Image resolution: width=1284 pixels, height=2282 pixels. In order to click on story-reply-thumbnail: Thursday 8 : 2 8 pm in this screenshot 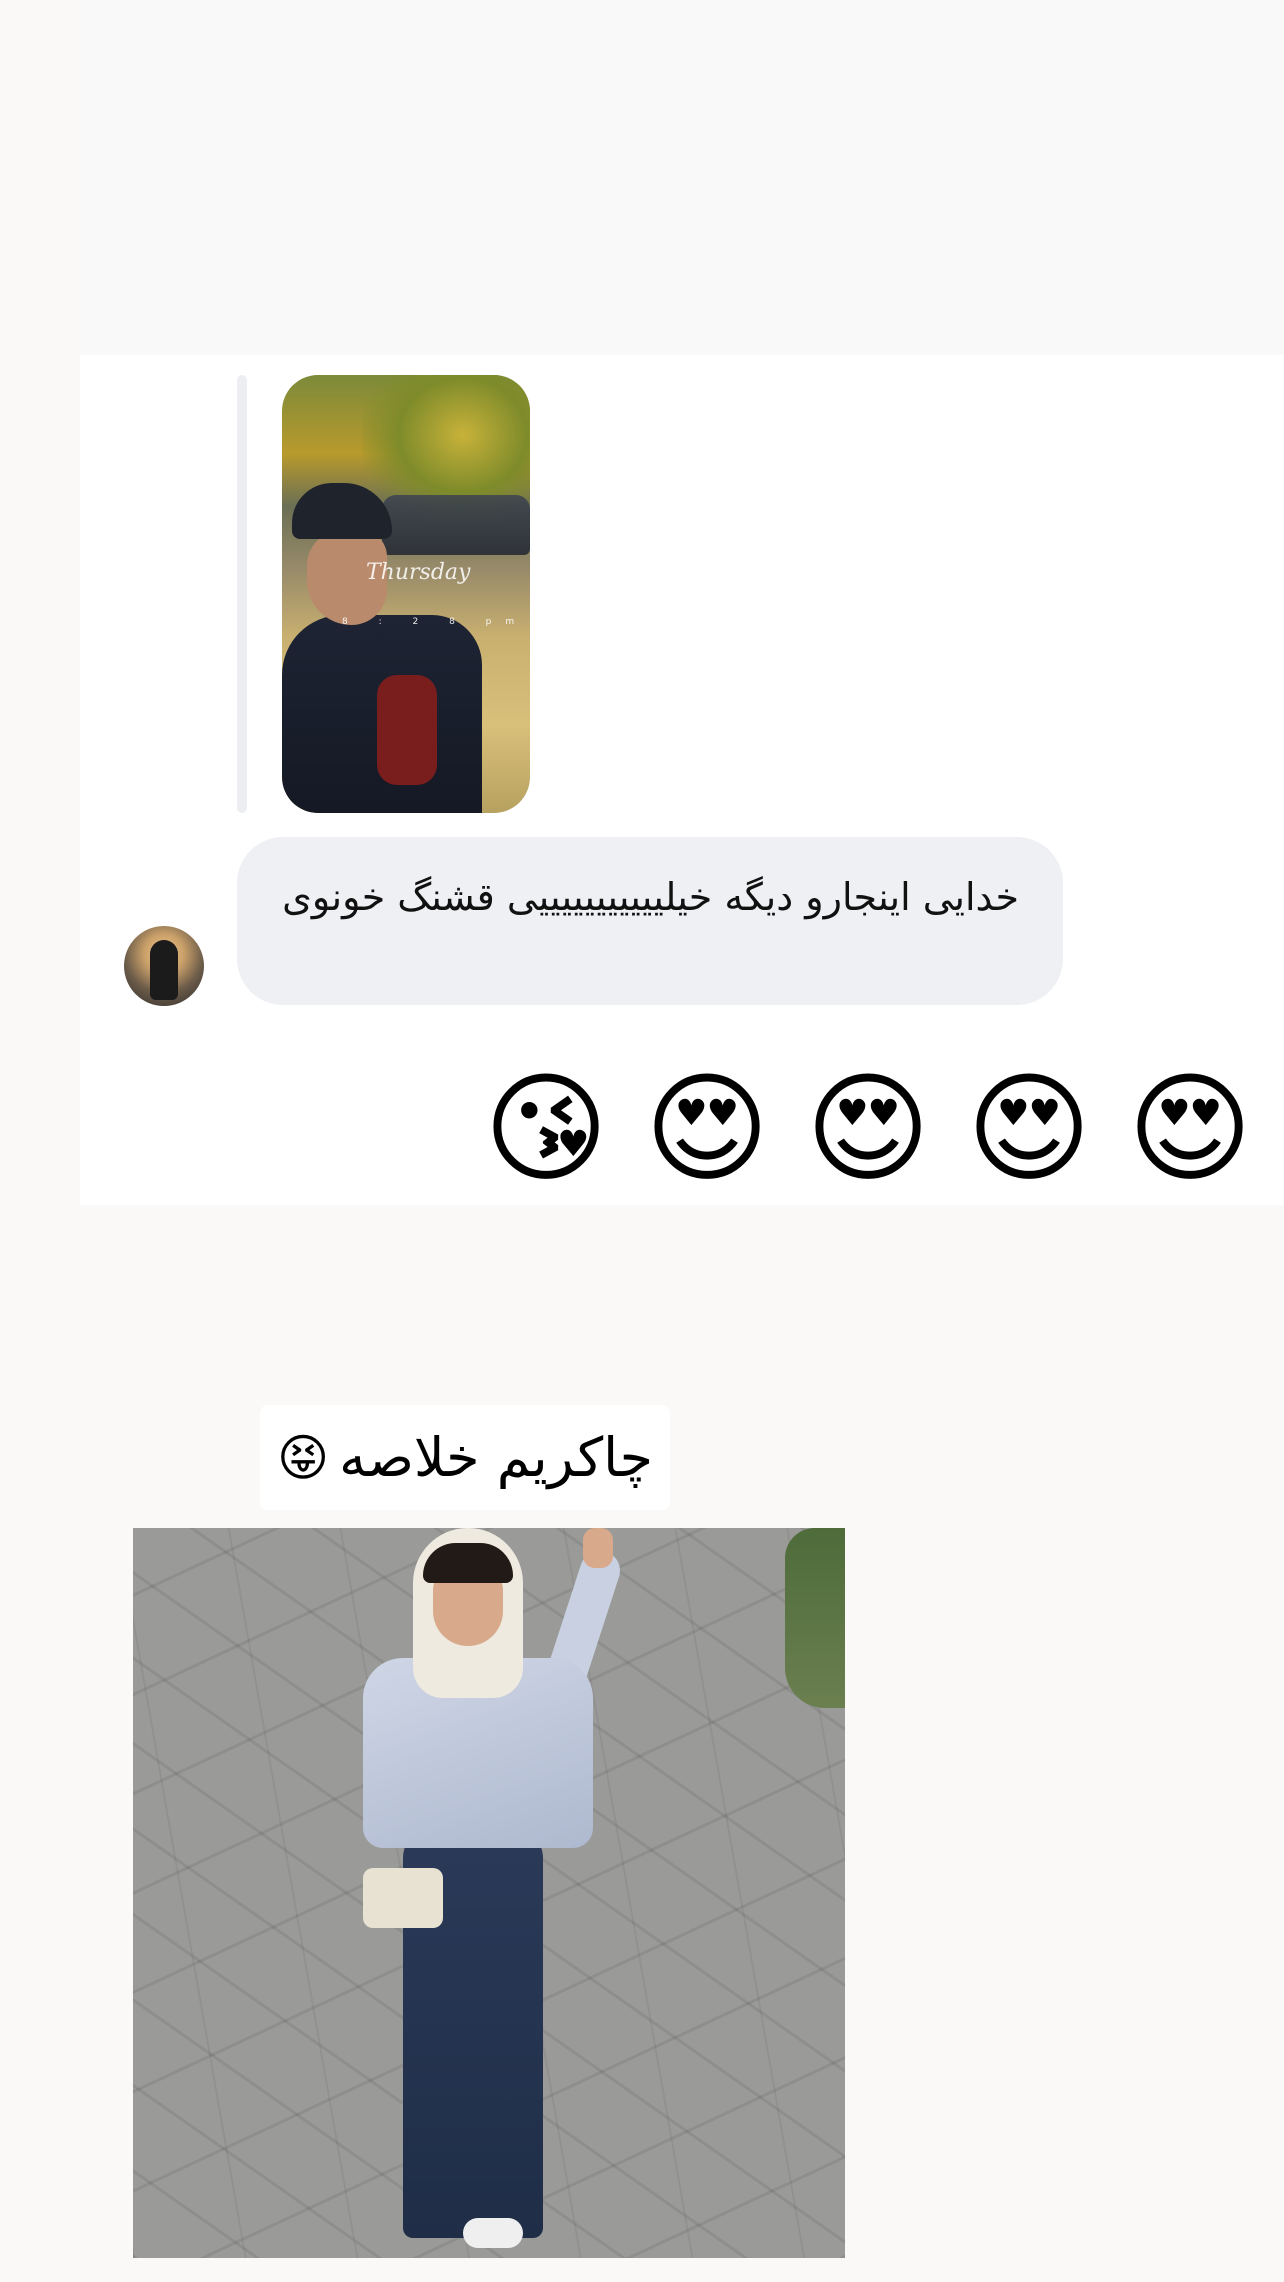, I will do `click(406, 594)`.